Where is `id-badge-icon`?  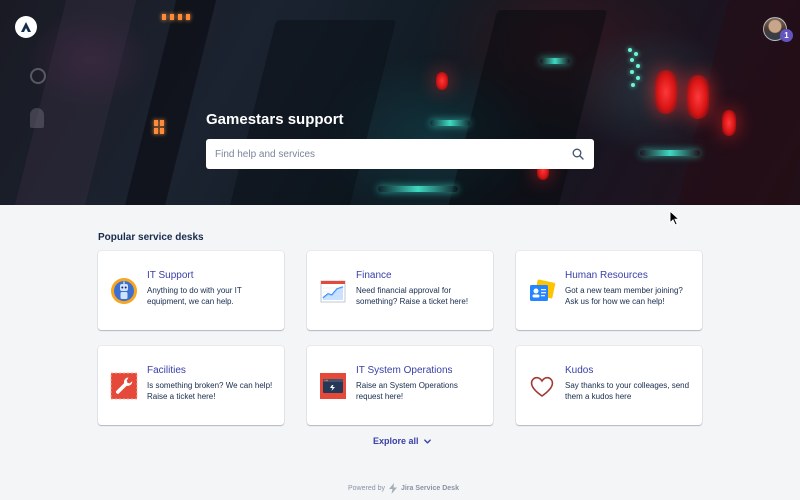 id-badge-icon is located at coordinates (543, 290).